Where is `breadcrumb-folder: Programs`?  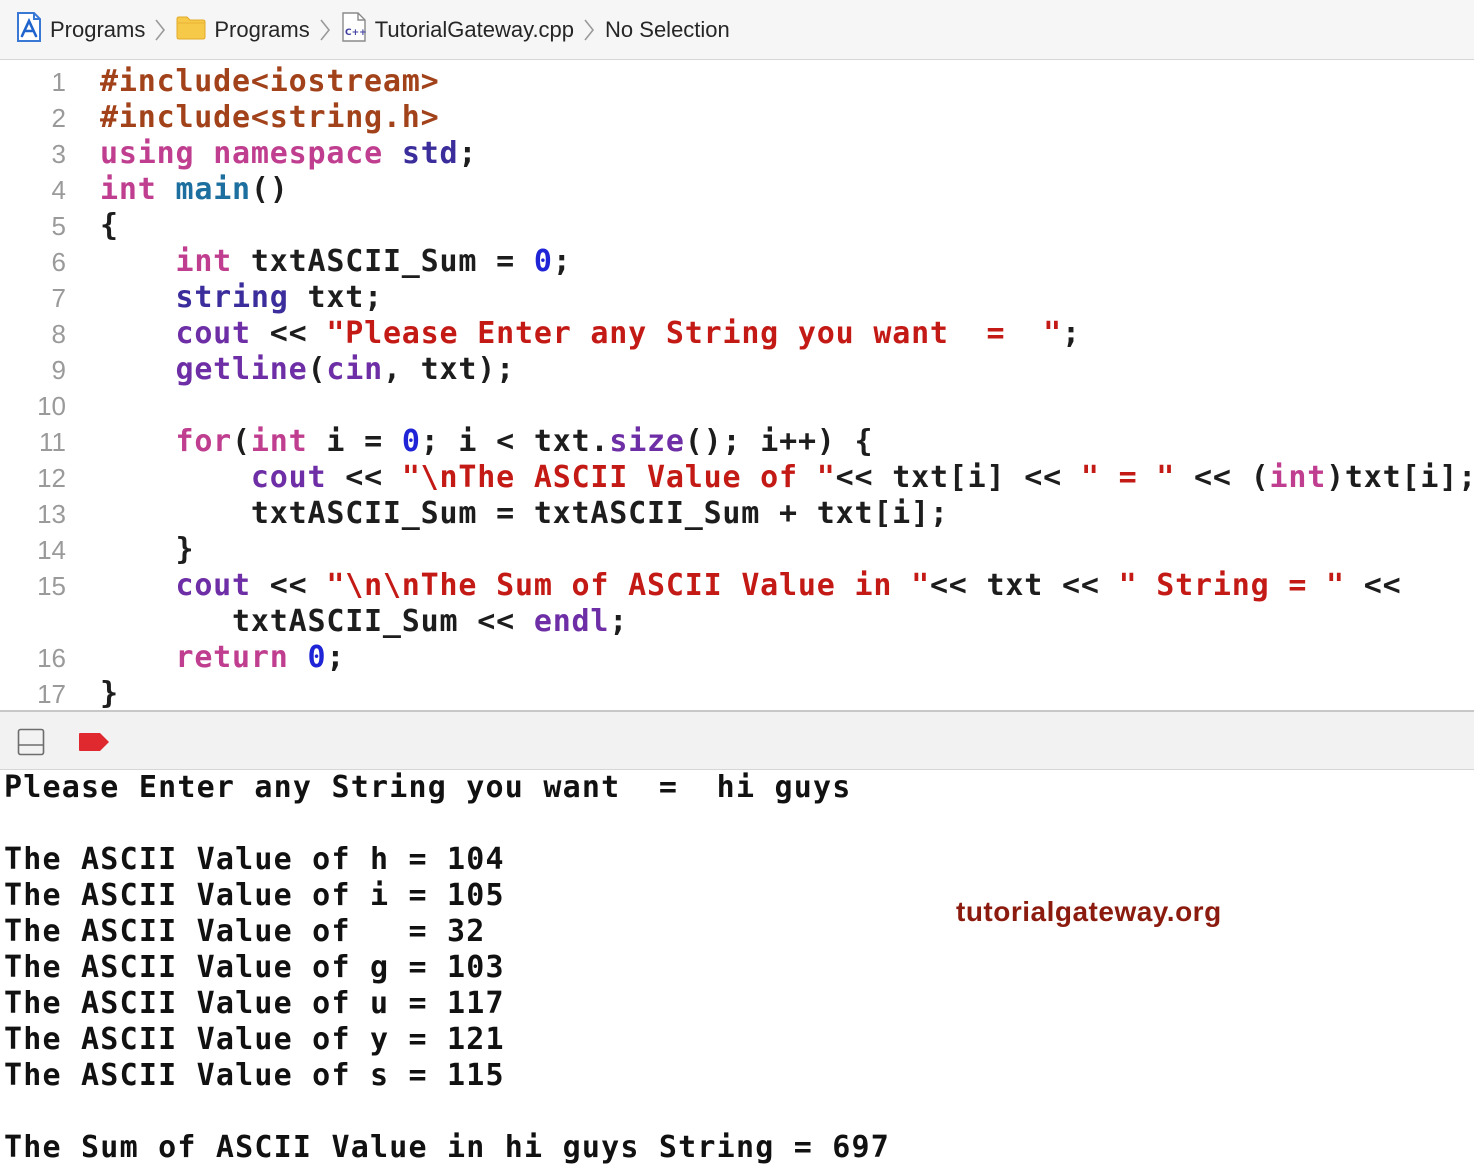
breadcrumb-folder: Programs is located at coordinates (243, 30).